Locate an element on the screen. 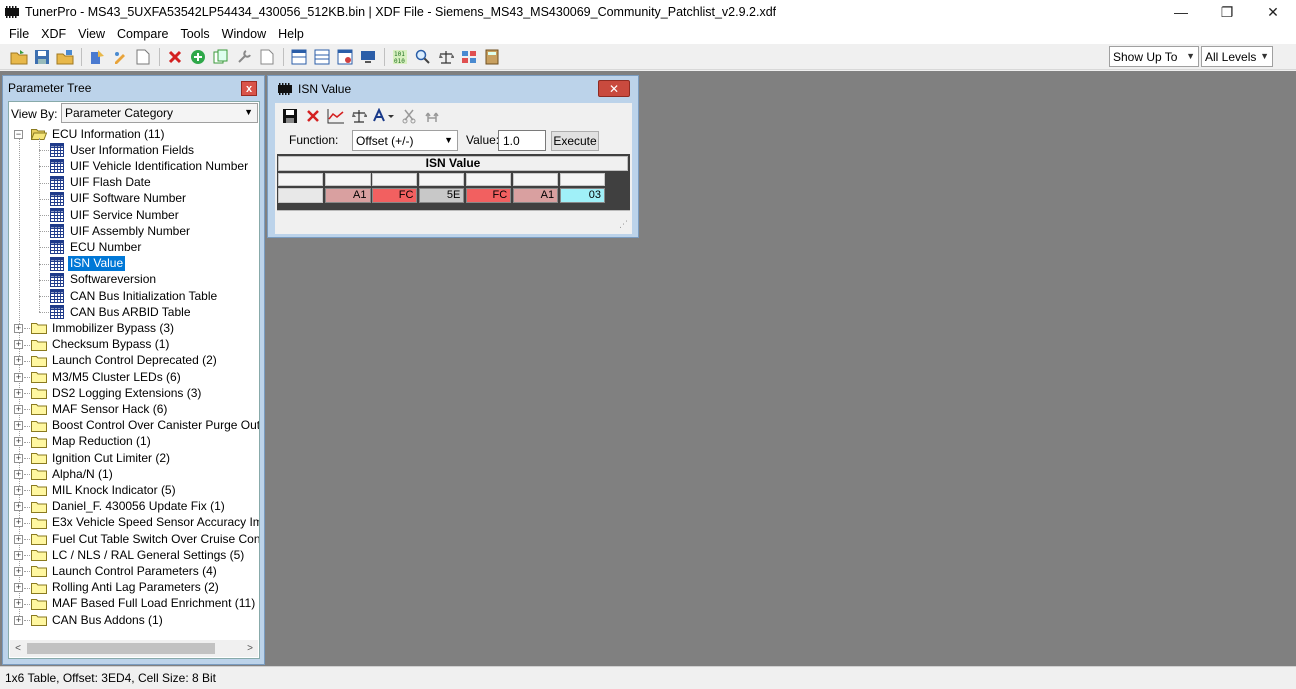 The height and width of the screenshot is (689, 1296). tree-item-parameter: Softwareversion is located at coordinates (104, 280).